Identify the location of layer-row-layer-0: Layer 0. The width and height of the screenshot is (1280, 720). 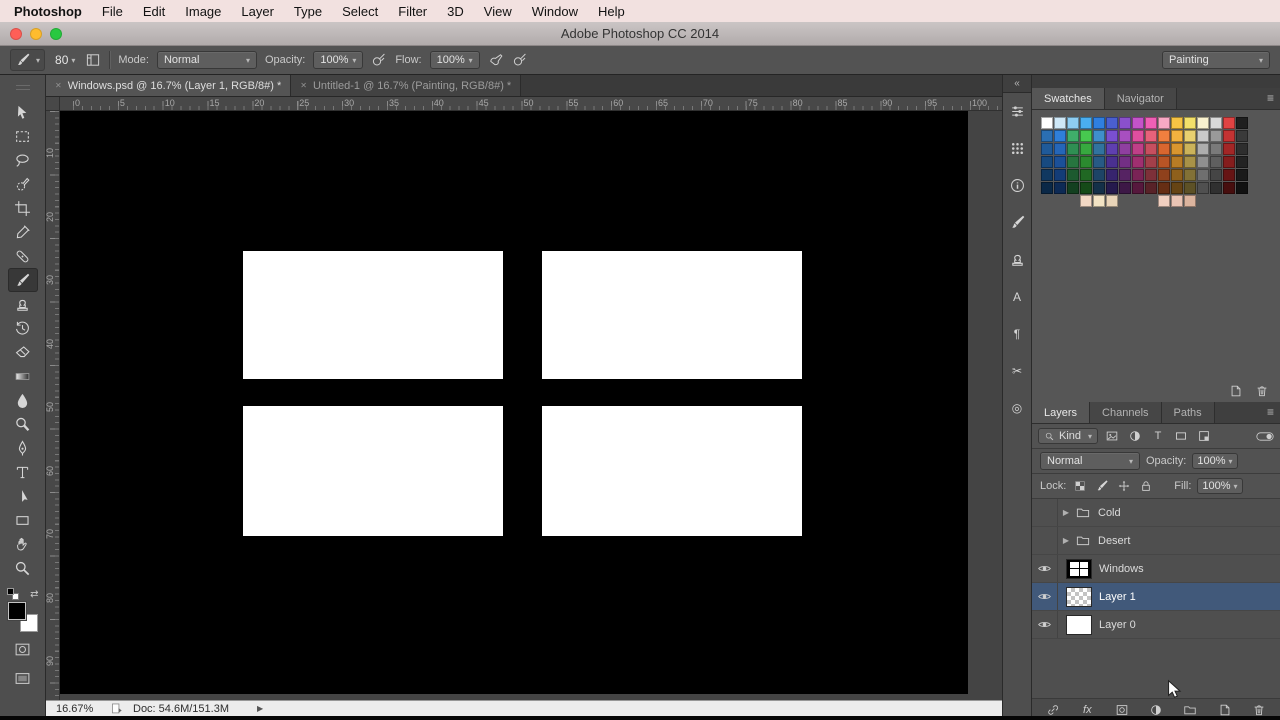
(1156, 625).